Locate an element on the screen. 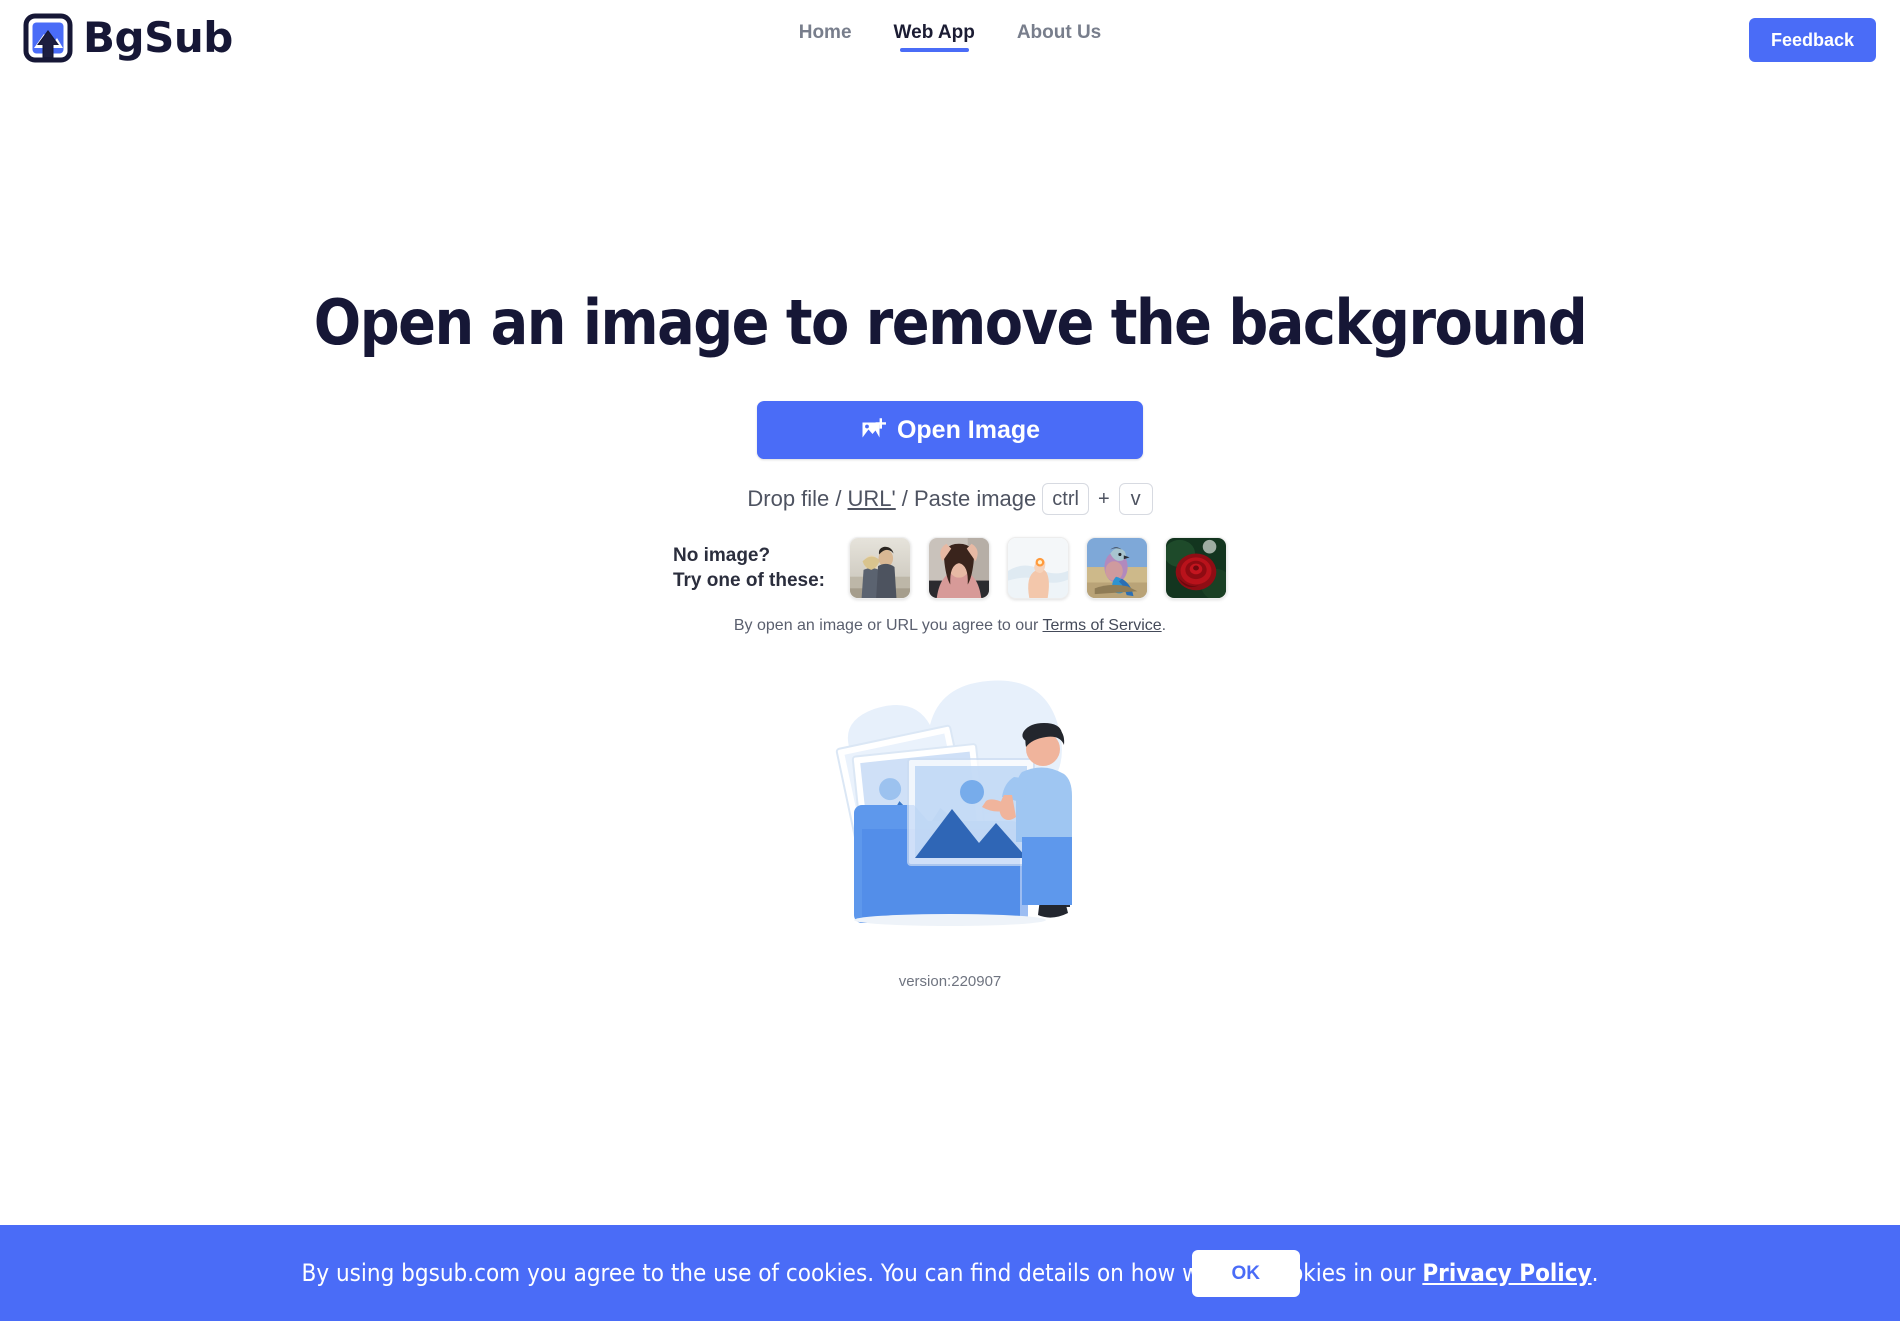 The width and height of the screenshot is (1900, 1321). red-rose-thumbnail is located at coordinates (1196, 568).